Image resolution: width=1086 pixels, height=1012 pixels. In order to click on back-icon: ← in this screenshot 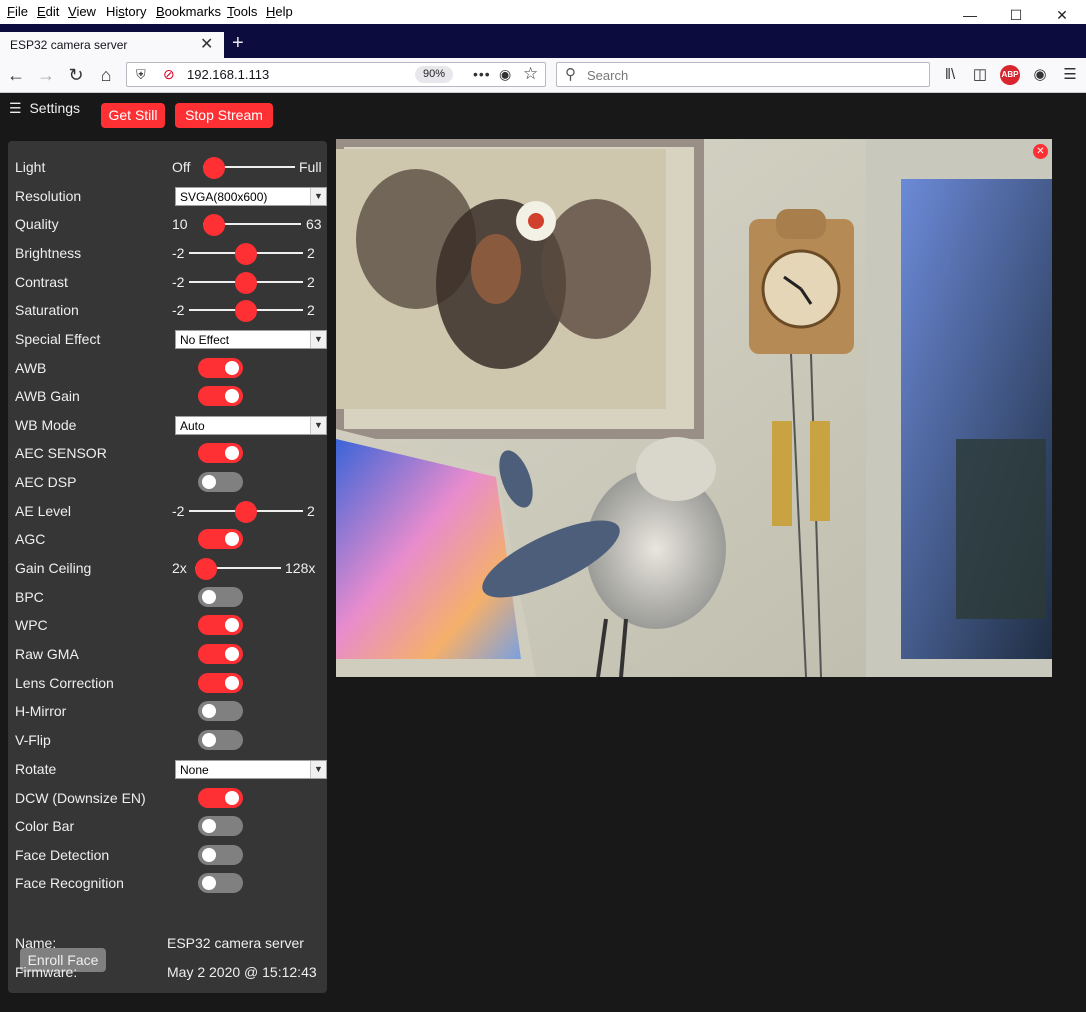, I will do `click(16, 75)`.